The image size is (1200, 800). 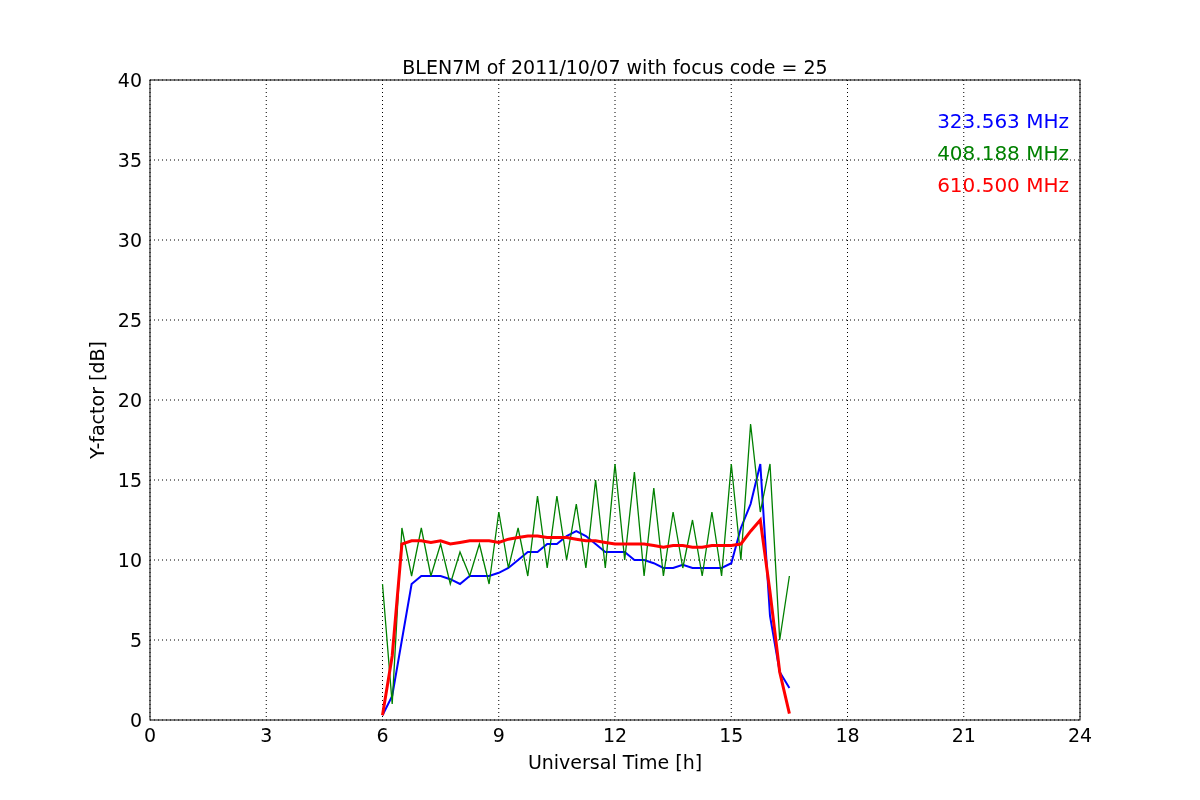 I want to click on tick-label: 9, so click(x=498, y=735).